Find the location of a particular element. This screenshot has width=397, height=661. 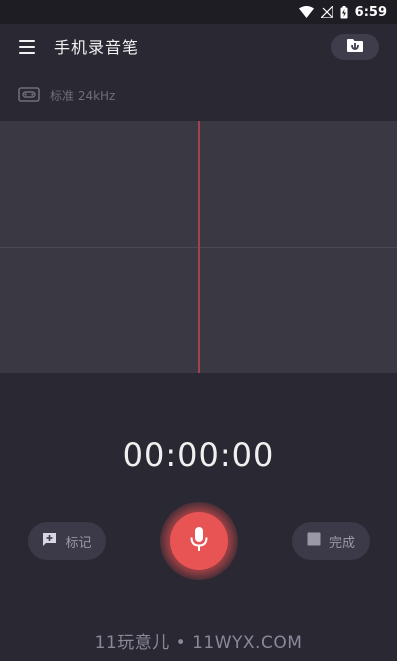

no-signal-icon is located at coordinates (326, 12).